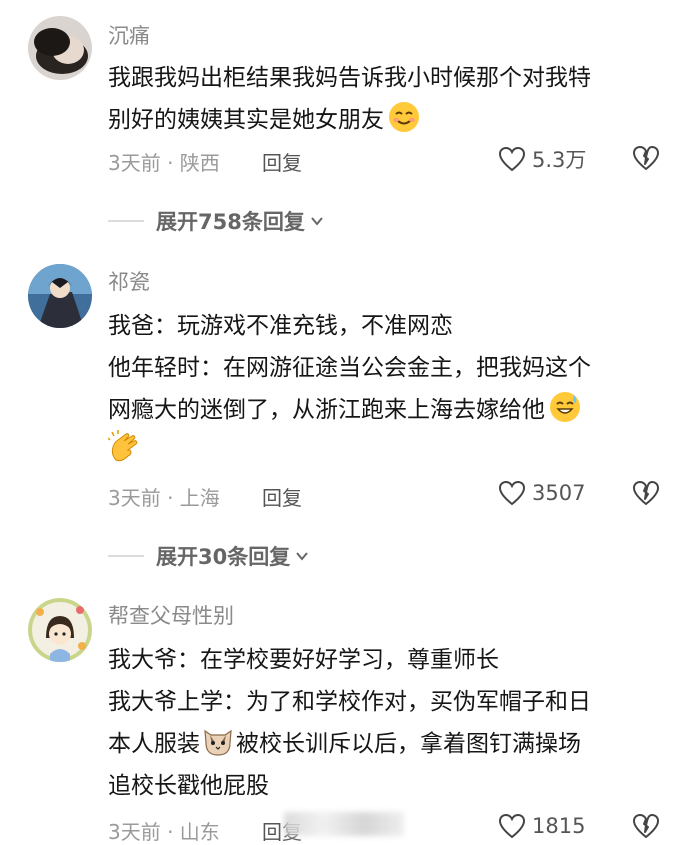 This screenshot has height=845, width=690. Describe the element at coordinates (404, 117) in the screenshot. I see `smiling-face-emoji` at that location.